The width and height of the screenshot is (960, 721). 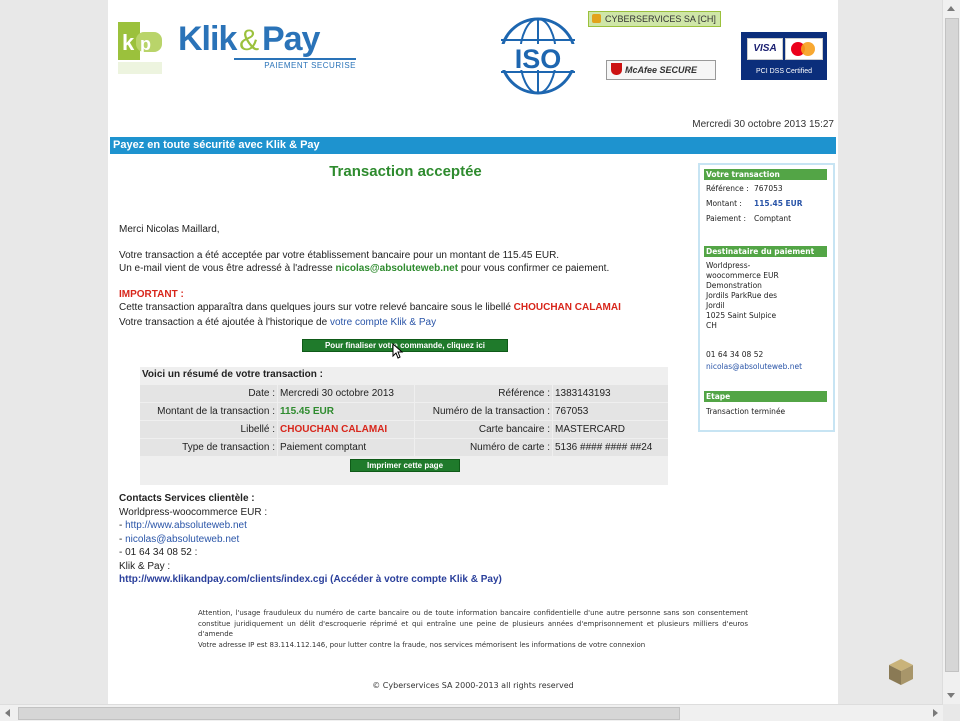 I want to click on mcafee-secure-badge: McAfee SECURE, so click(x=661, y=70).